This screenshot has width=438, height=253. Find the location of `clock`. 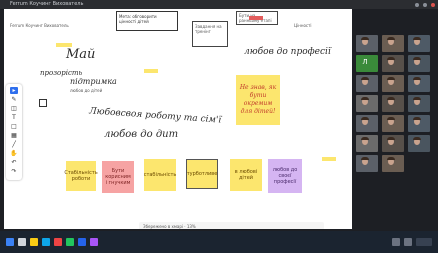

clock is located at coordinates (424, 242).